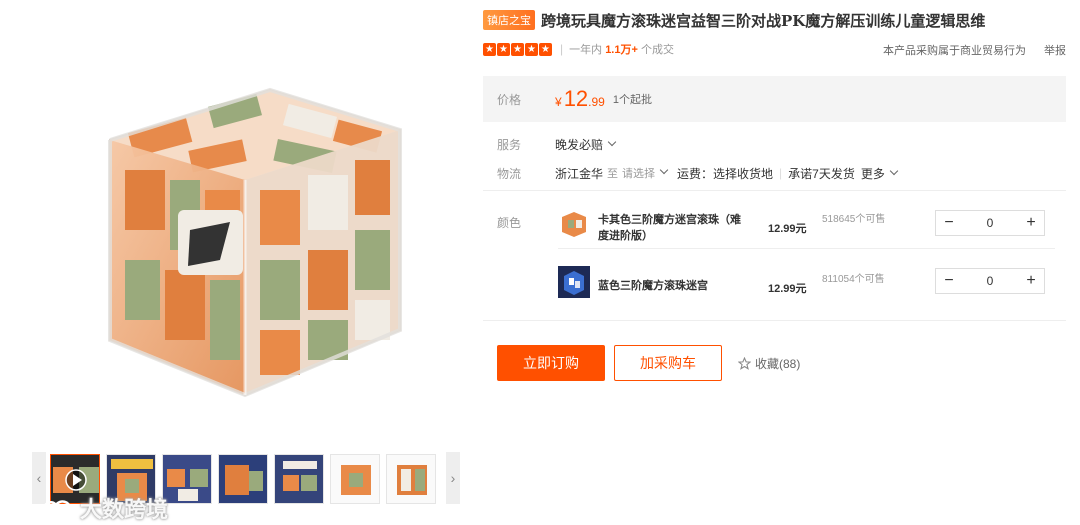 Image resolution: width=1080 pixels, height=525 pixels. I want to click on report-link: 举报, so click(1055, 50).